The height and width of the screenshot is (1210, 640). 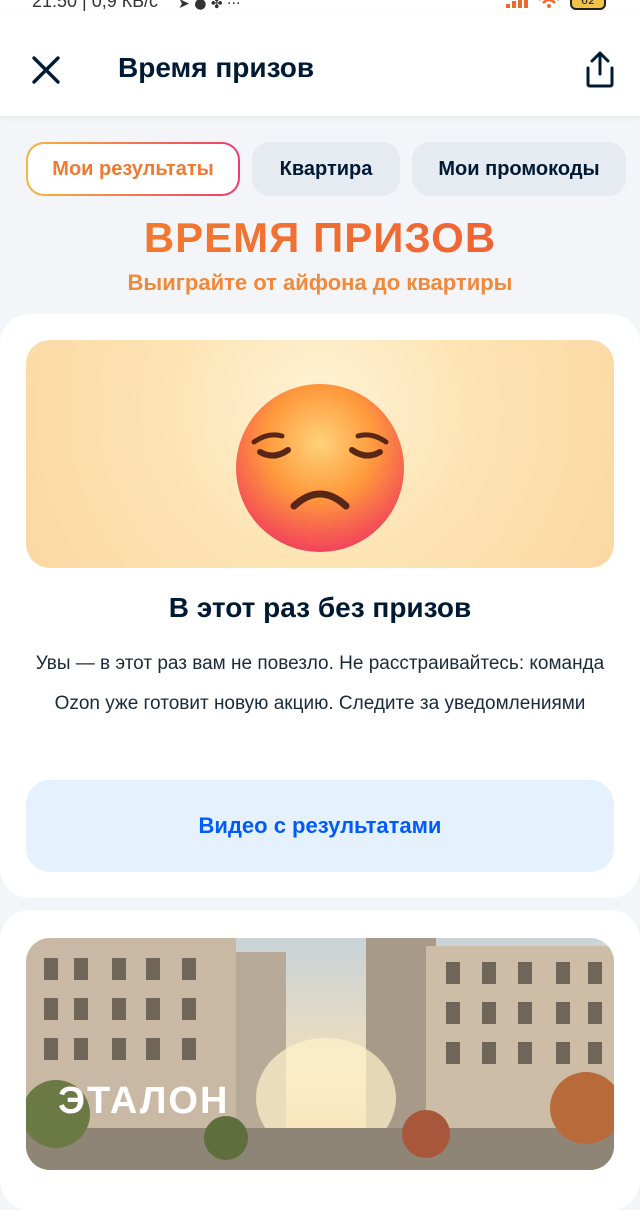 What do you see at coordinates (216, 6) in the screenshot?
I see `apps-icon: ✤` at bounding box center [216, 6].